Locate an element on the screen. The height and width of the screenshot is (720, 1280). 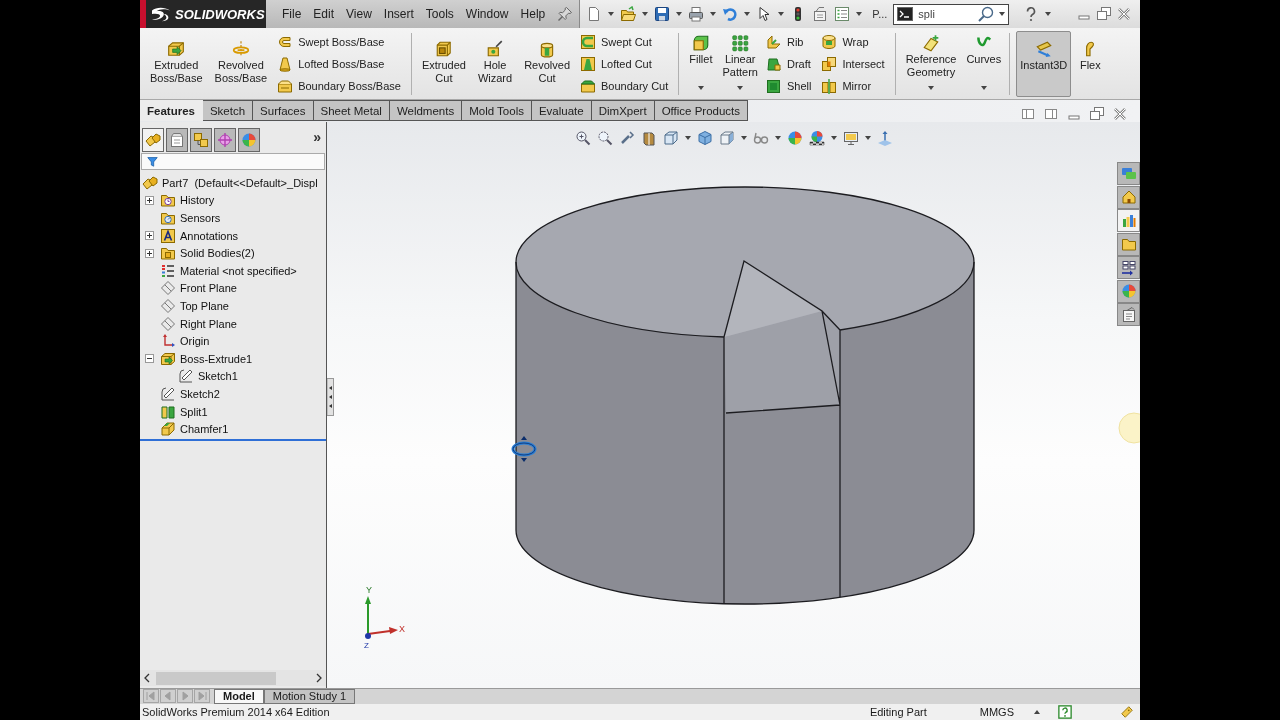
options-checklist-icon is located at coordinates (842, 14).